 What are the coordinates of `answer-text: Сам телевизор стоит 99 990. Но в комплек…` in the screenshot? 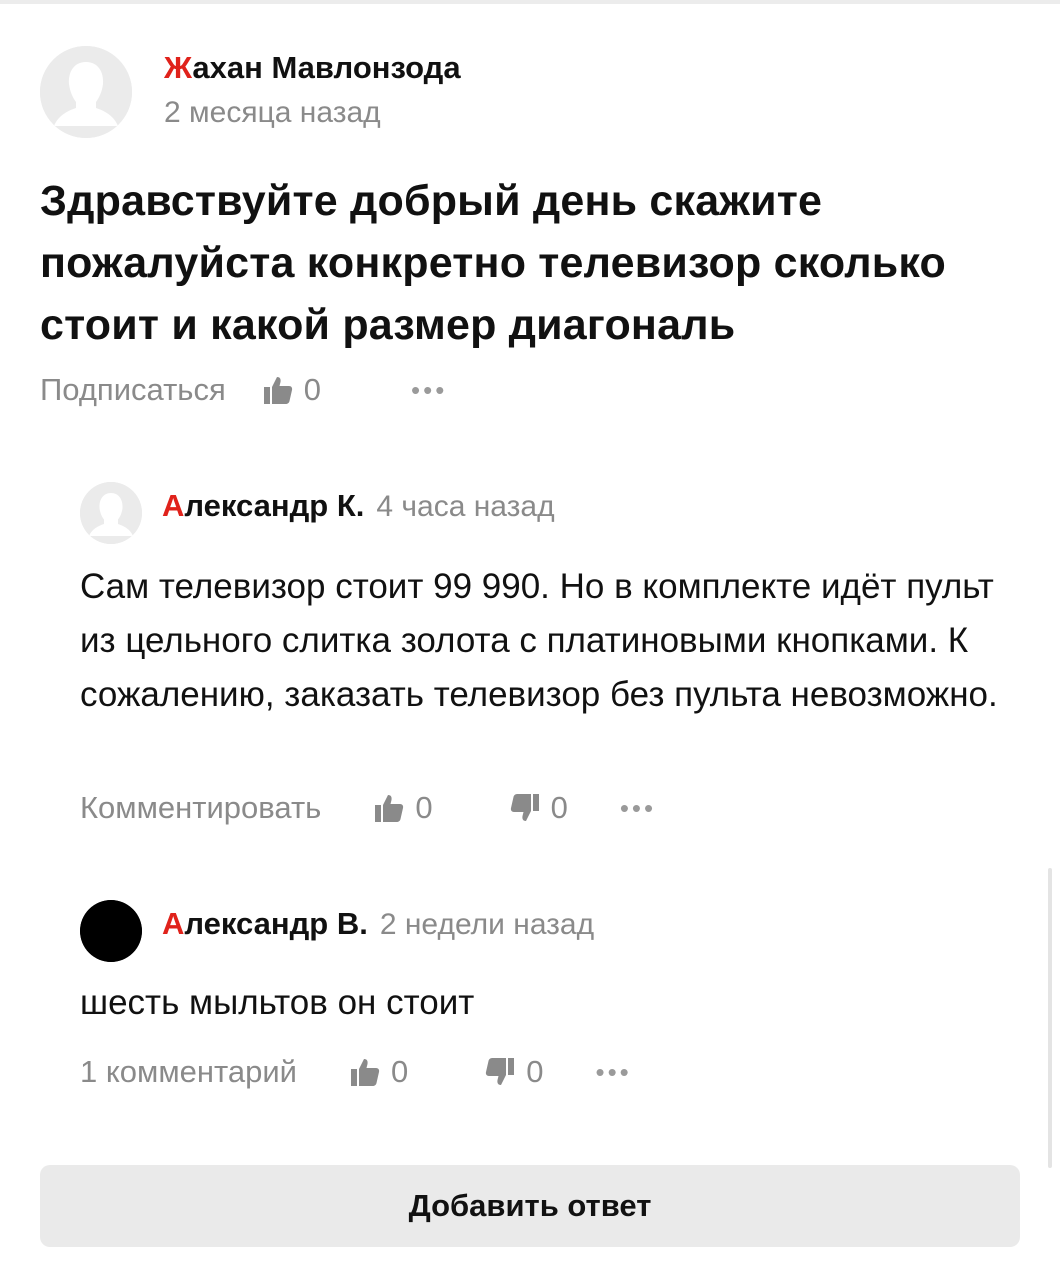 It's located at (539, 640).